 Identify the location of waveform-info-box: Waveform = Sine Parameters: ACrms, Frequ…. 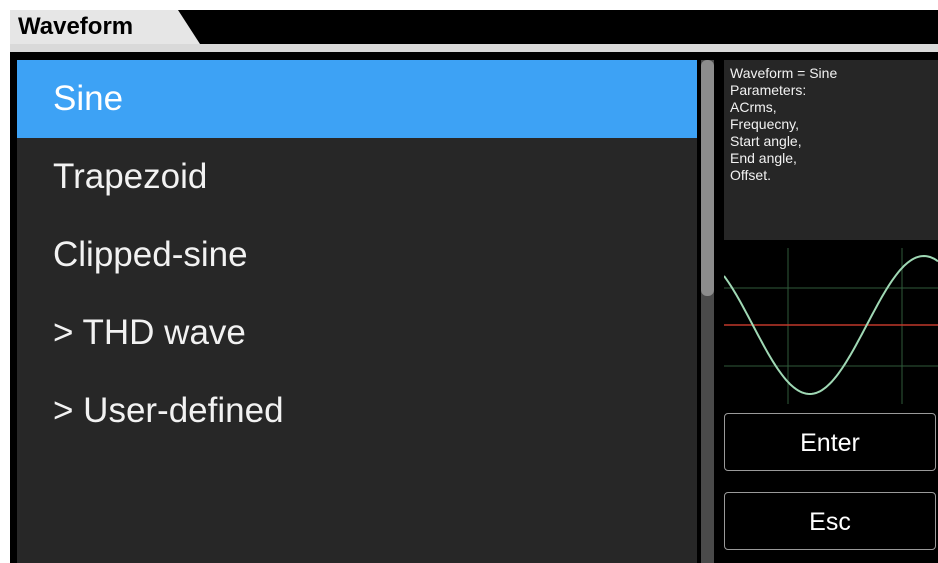
(831, 150).